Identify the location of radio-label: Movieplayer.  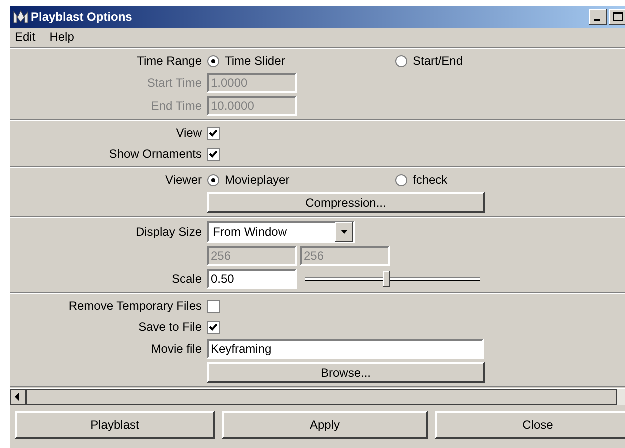
(257, 180).